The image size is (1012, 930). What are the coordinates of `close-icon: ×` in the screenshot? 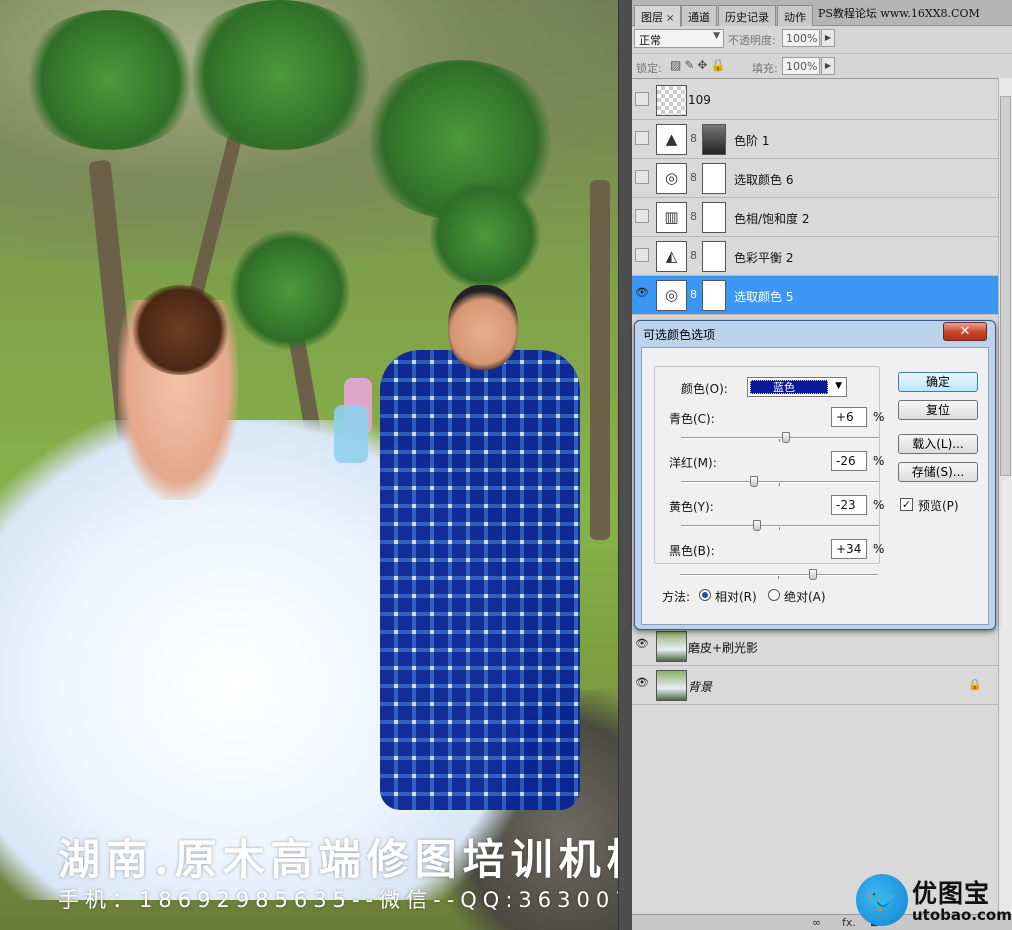 It's located at (670, 18).